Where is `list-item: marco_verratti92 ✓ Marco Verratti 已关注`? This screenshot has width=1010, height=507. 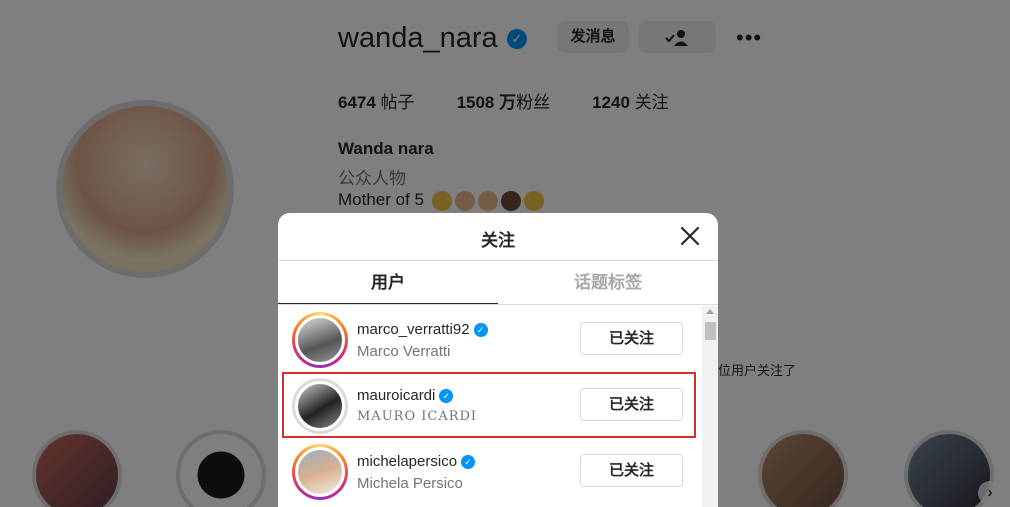 list-item: marco_verratti92 ✓ Marco Verratti 已关注 is located at coordinates (490, 339).